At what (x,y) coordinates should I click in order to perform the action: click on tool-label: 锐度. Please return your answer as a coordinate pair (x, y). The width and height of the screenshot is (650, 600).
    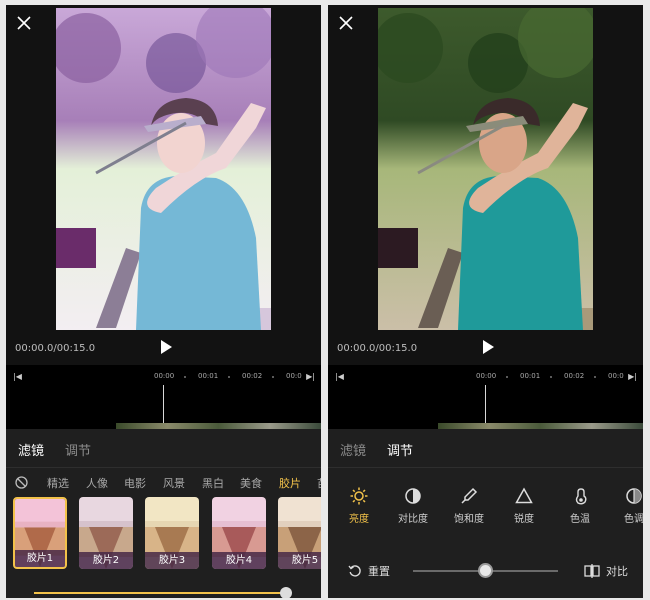
    Looking at the image, I should click on (524, 519).